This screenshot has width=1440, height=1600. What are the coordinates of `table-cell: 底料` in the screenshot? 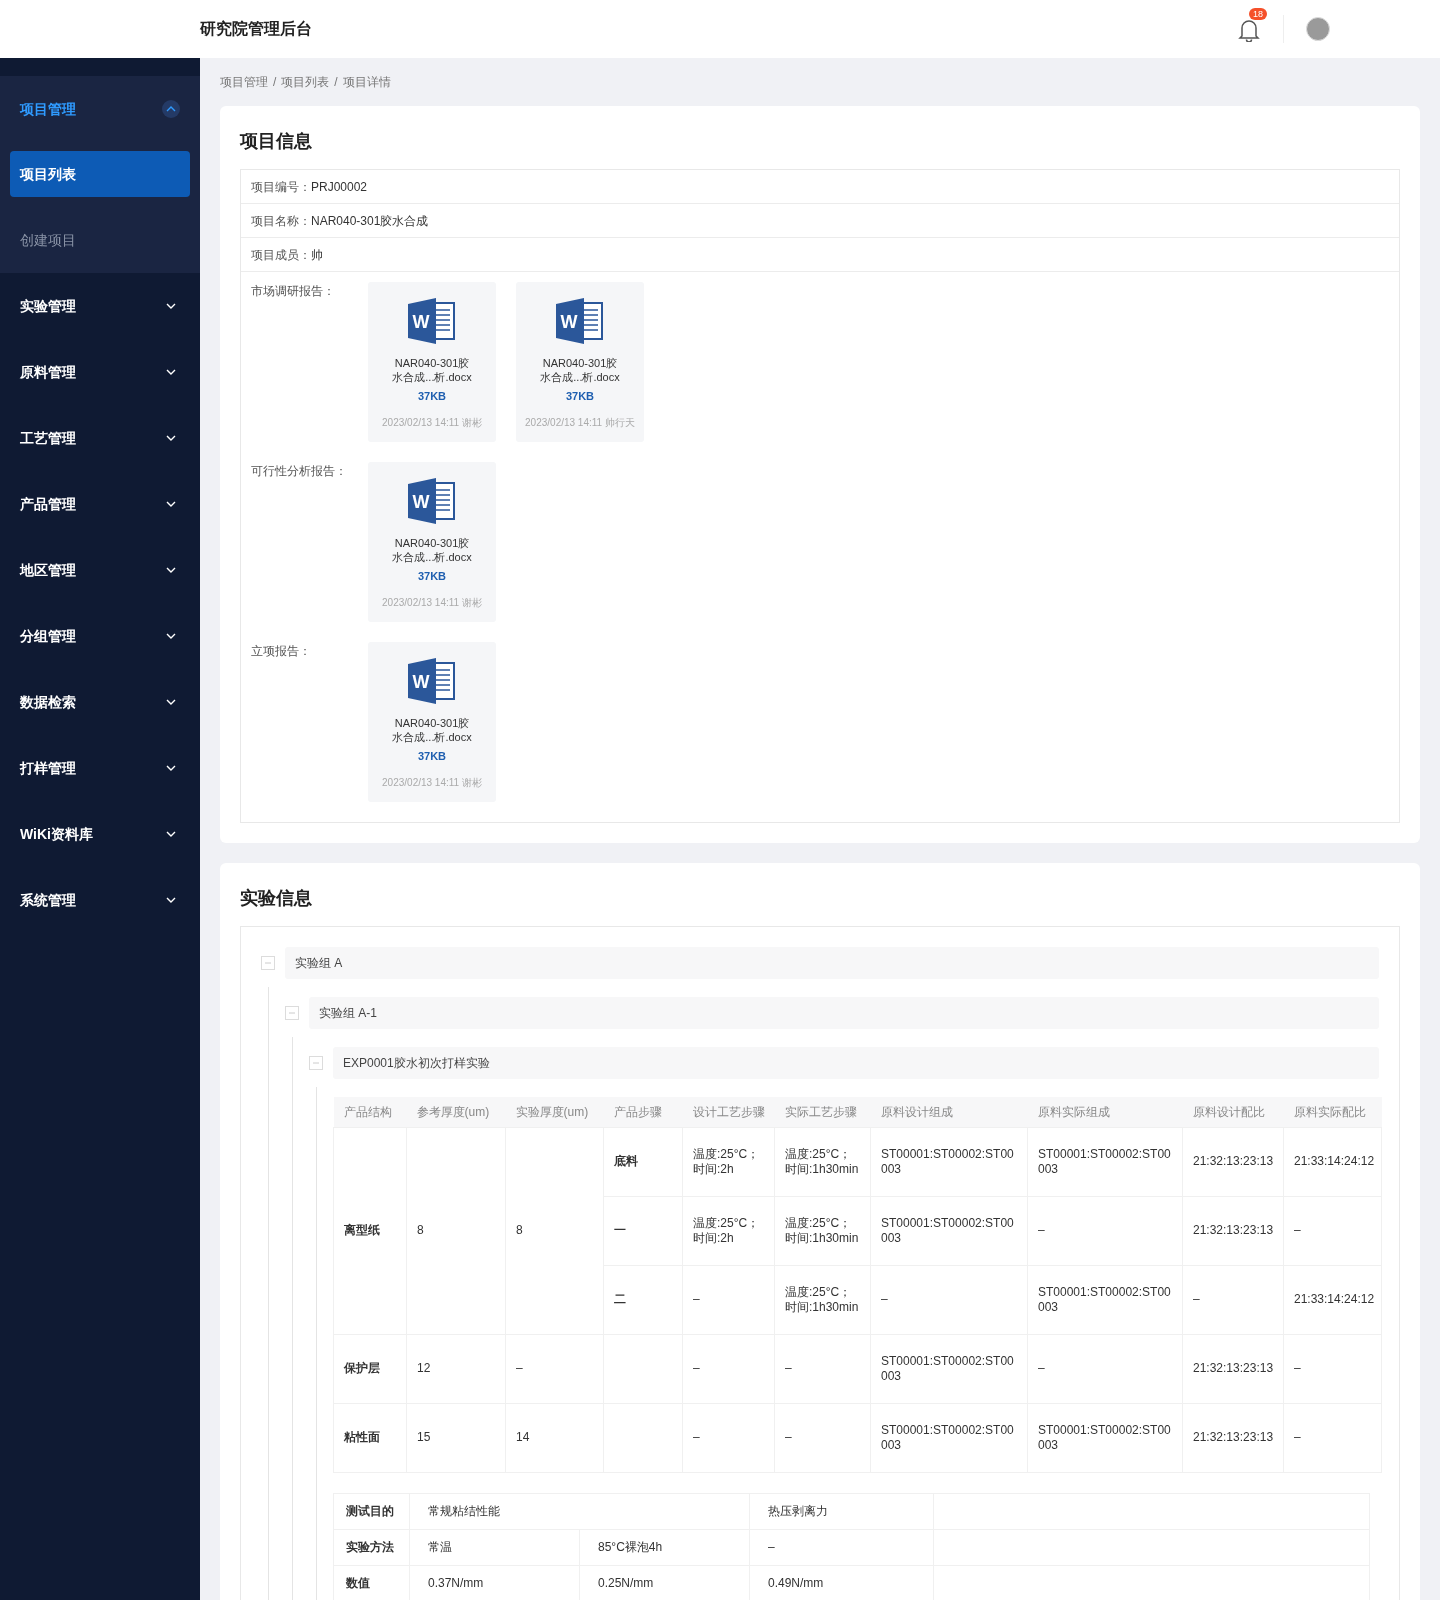 It's located at (643, 1161).